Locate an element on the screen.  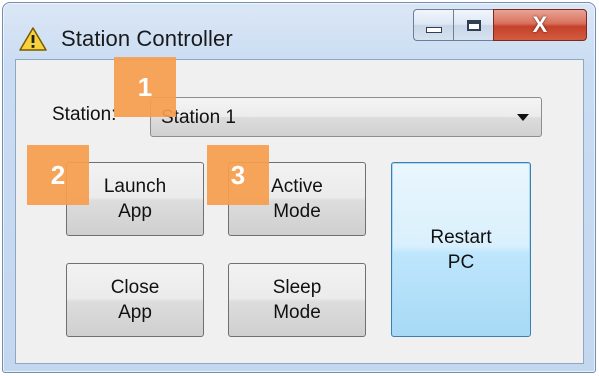
restart-pc-button: Restart PC is located at coordinates (461, 249).